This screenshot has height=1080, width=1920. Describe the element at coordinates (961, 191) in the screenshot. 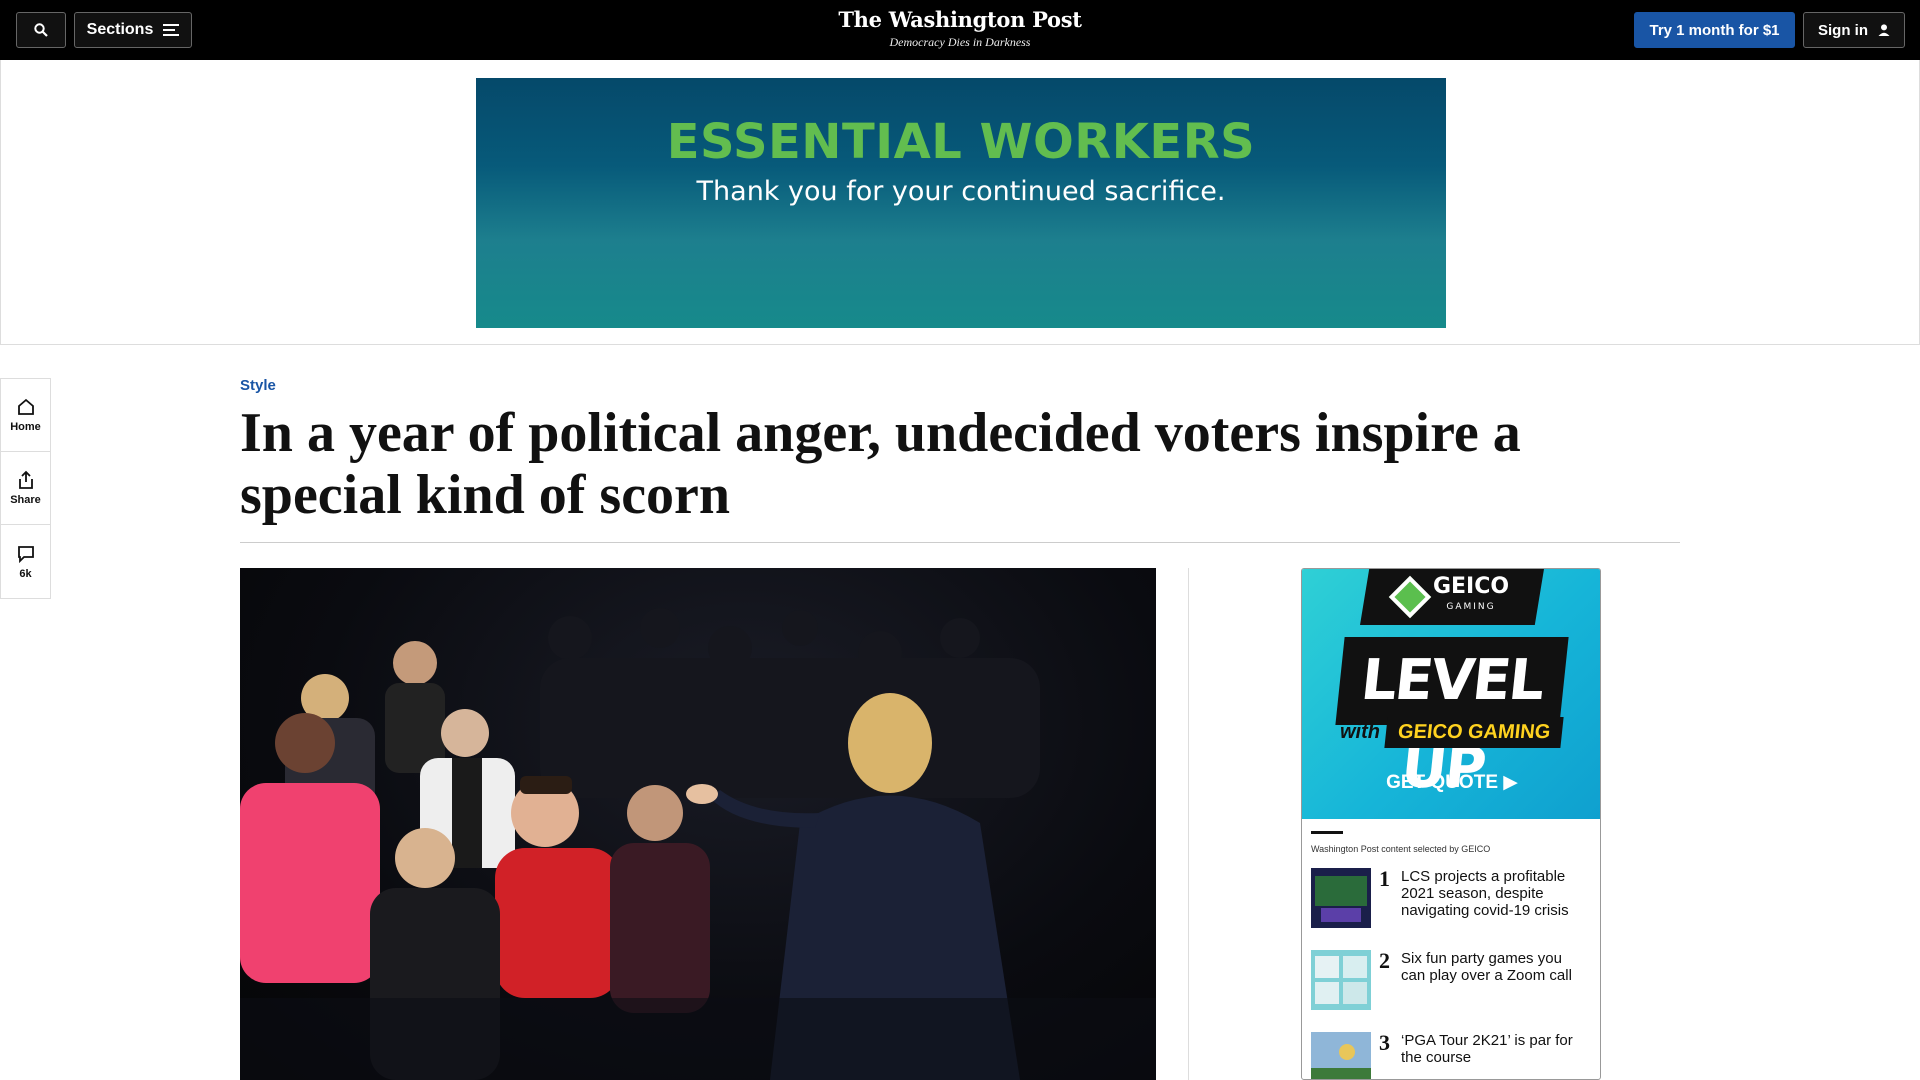

I see `ad-subline: Thank you for your continued sacrifice.` at that location.